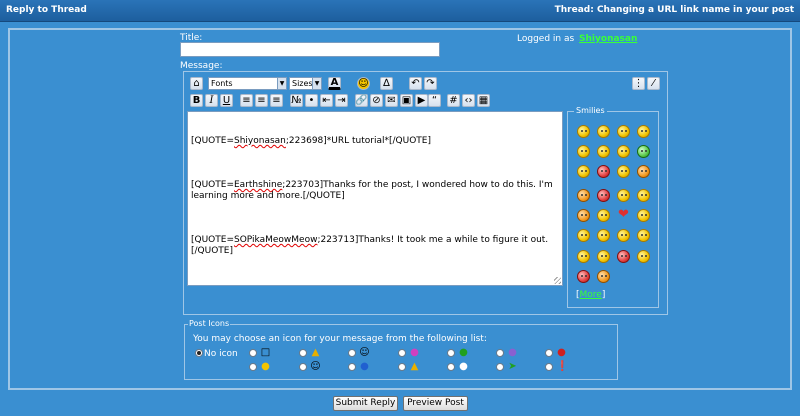 The image size is (800, 416). What do you see at coordinates (623, 235) in the screenshot?
I see `question-icon` at bounding box center [623, 235].